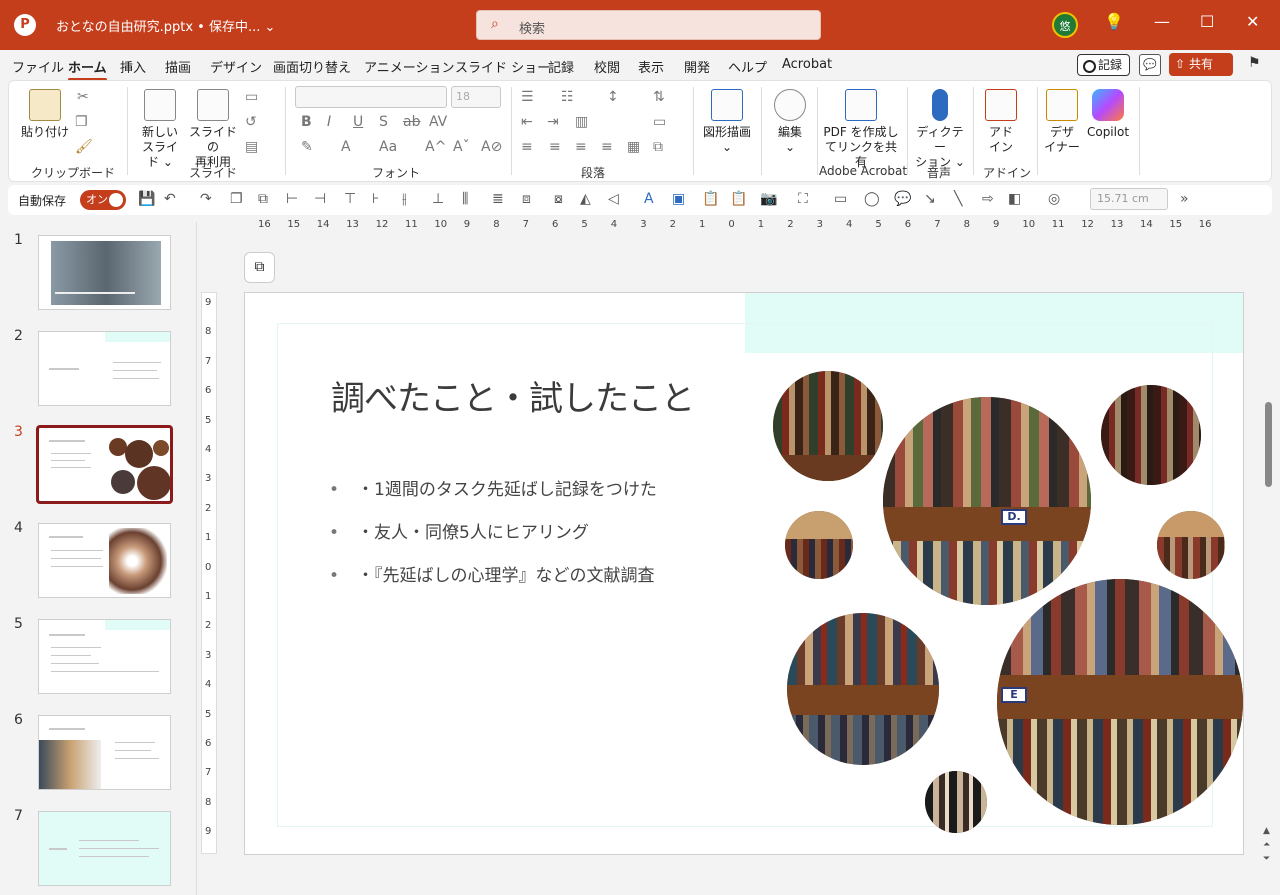  Describe the element at coordinates (607, 66) in the screenshot. I see `tab-review: 校閲` at that location.